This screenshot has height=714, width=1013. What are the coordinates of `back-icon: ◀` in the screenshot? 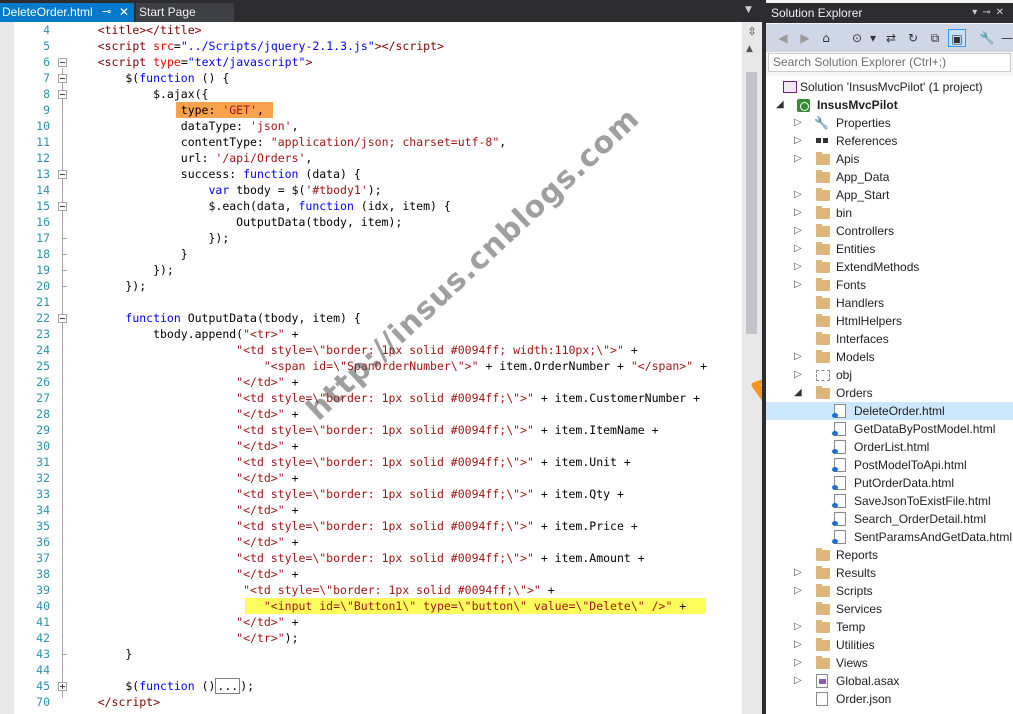 It's located at (783, 38).